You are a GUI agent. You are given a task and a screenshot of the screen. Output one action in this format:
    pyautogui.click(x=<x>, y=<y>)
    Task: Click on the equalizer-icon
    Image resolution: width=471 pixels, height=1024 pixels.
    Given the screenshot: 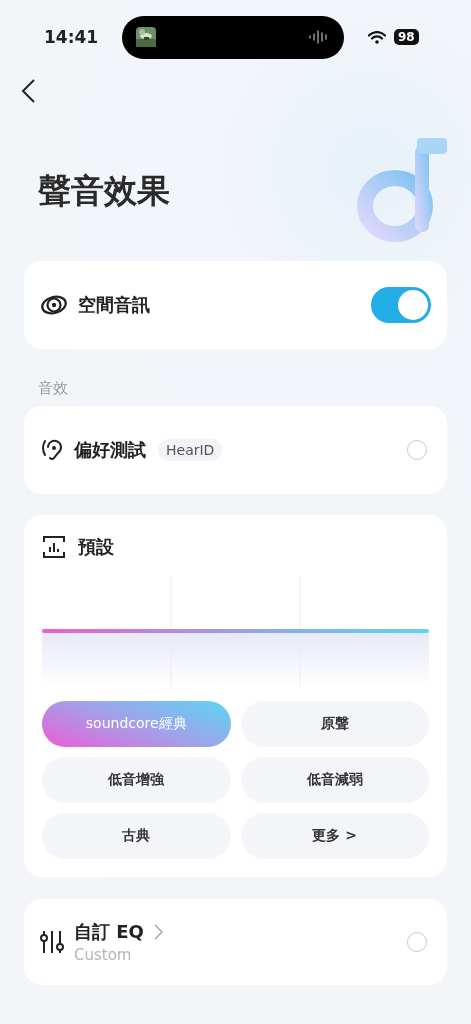 What is the action you would take?
    pyautogui.click(x=54, y=547)
    